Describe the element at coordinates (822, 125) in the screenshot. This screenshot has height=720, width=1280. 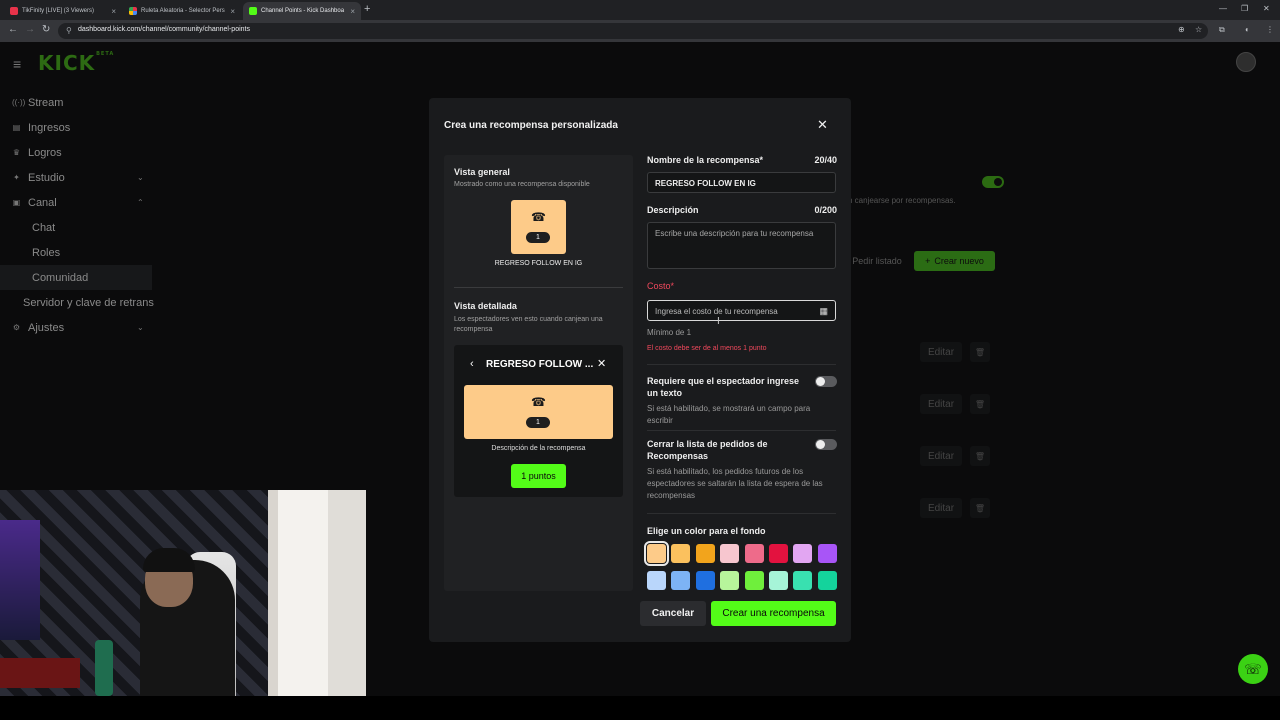
I see `close-icon: ✕` at that location.